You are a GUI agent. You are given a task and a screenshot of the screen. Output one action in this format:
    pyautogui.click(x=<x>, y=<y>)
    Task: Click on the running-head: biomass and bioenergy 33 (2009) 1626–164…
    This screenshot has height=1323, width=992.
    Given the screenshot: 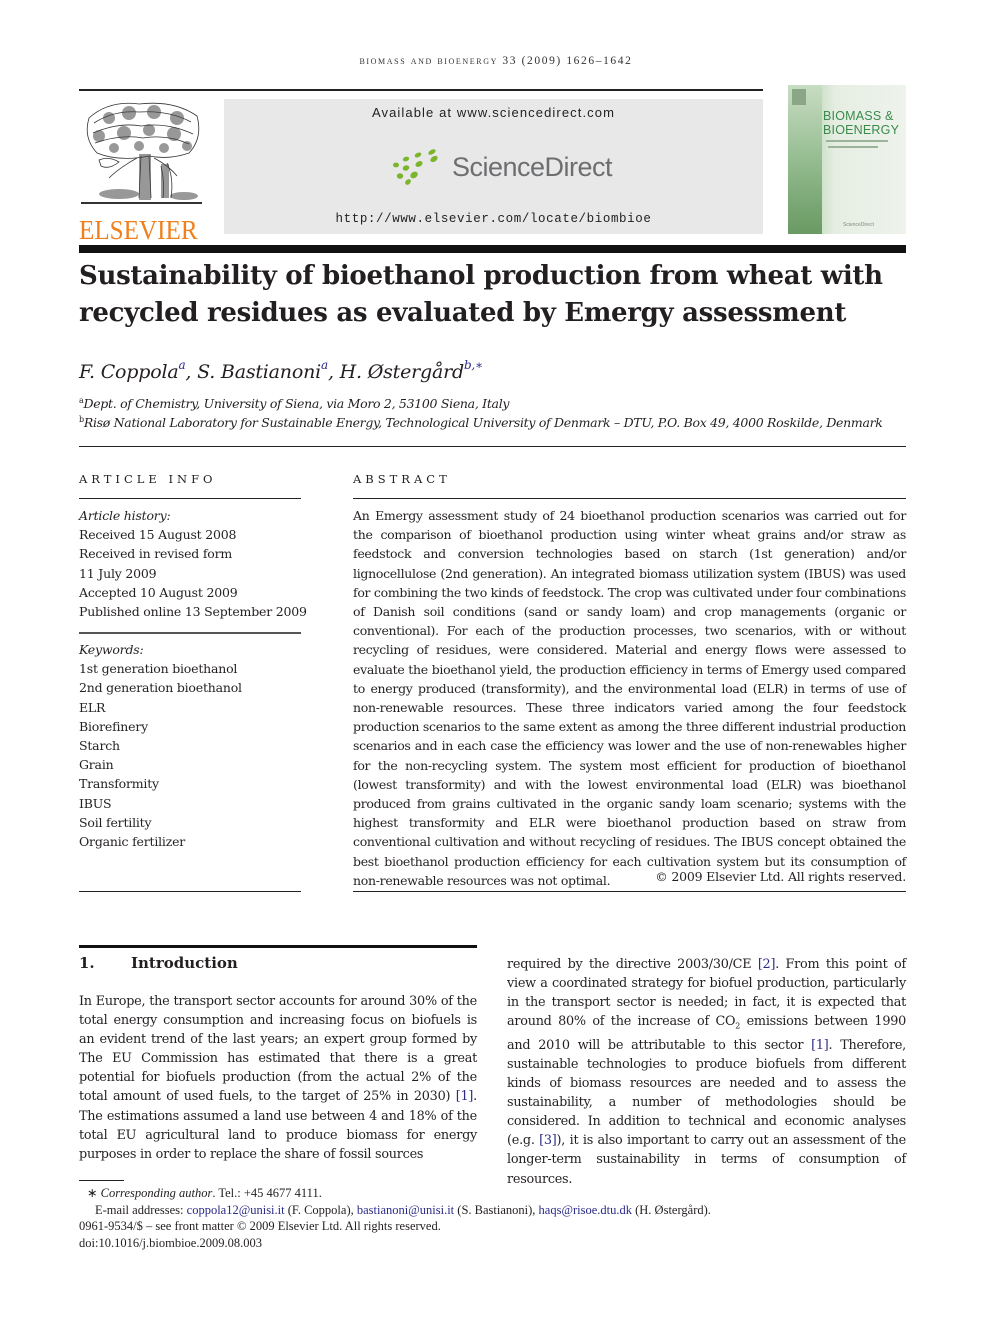 What is the action you would take?
    pyautogui.click(x=496, y=61)
    